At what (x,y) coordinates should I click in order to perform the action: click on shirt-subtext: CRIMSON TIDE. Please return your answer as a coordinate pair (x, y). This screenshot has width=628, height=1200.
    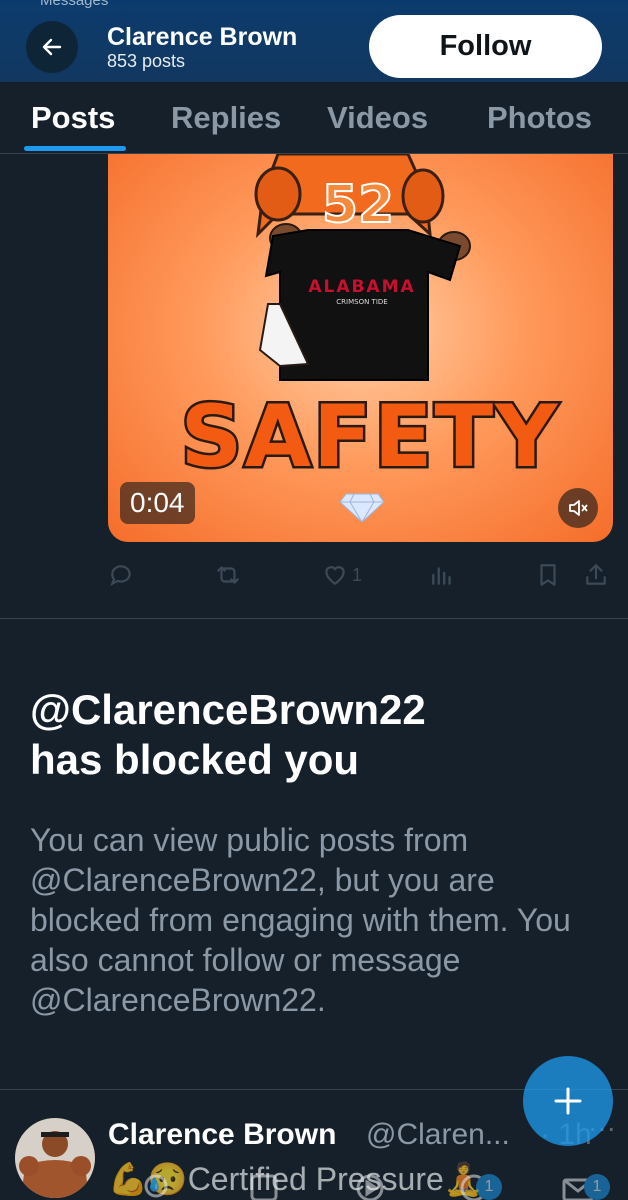
    Looking at the image, I should click on (361, 302).